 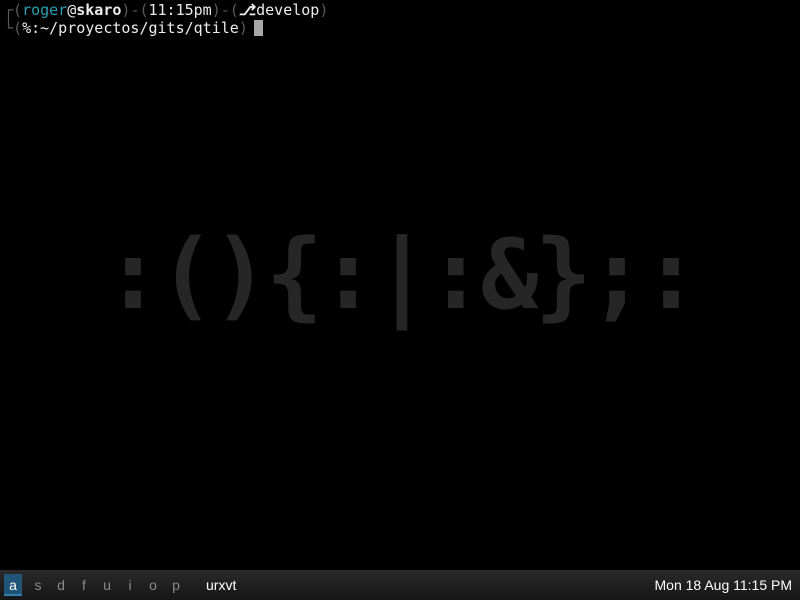 What do you see at coordinates (247, 10) in the screenshot?
I see `git-branch-icon: ⎇` at bounding box center [247, 10].